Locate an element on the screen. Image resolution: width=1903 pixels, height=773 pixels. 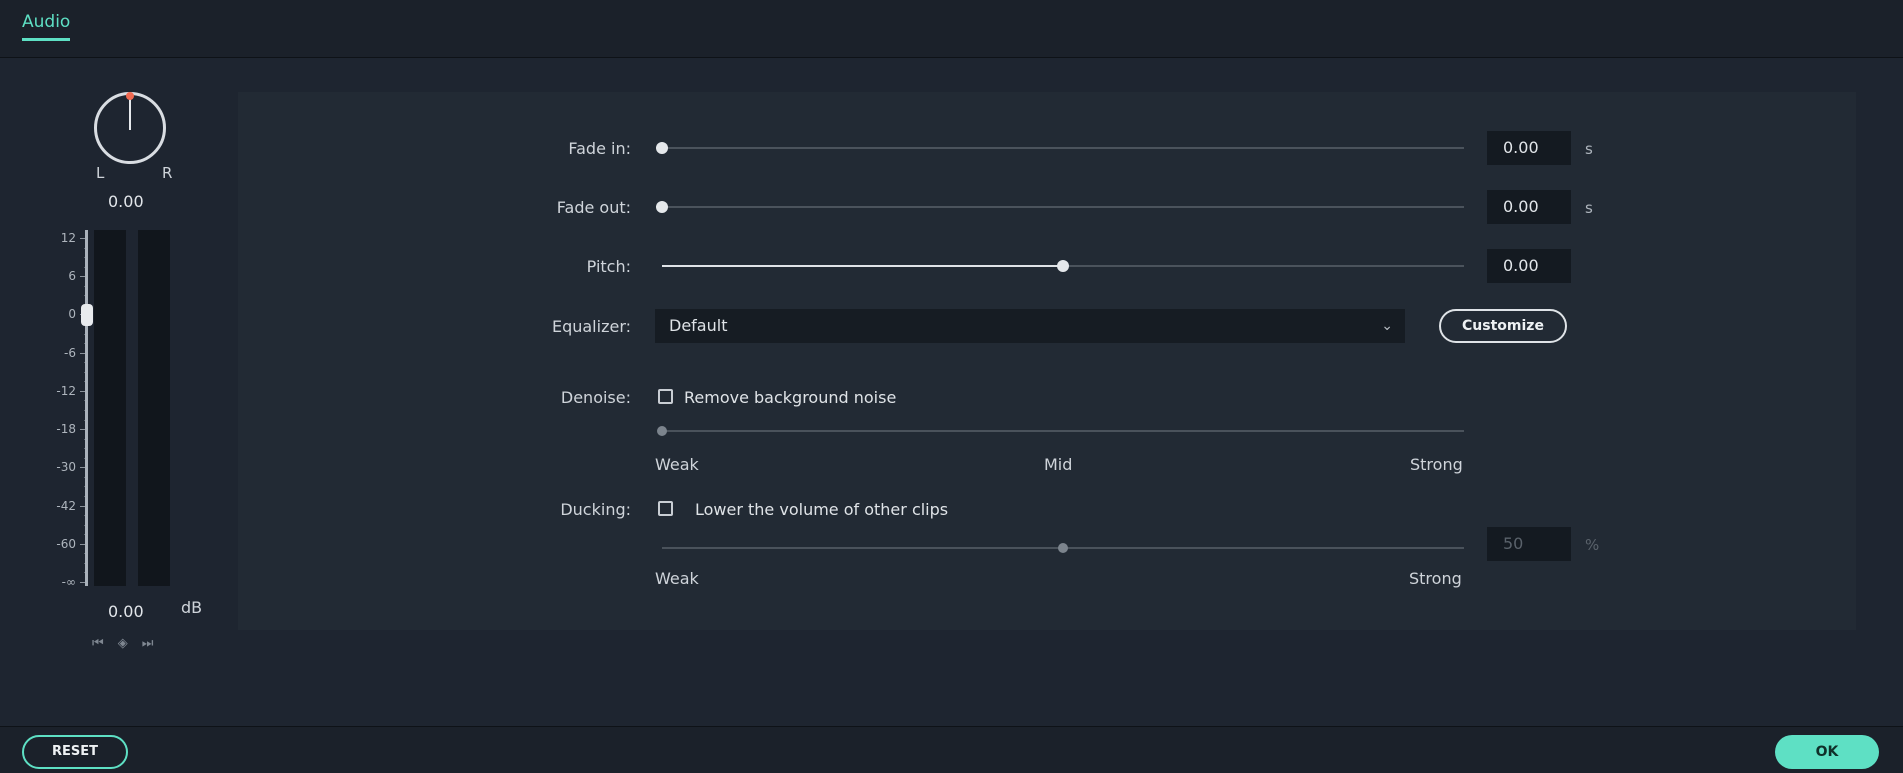
ok-button: OK is located at coordinates (1827, 752).